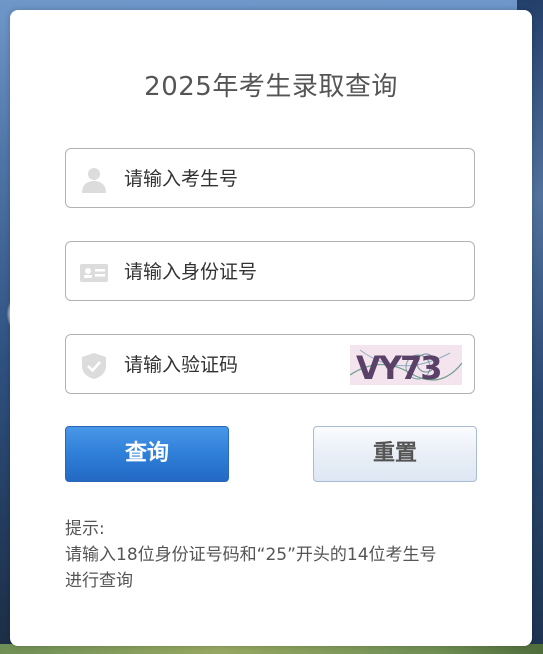  Describe the element at coordinates (94, 180) in the screenshot. I see `user-icon` at that location.